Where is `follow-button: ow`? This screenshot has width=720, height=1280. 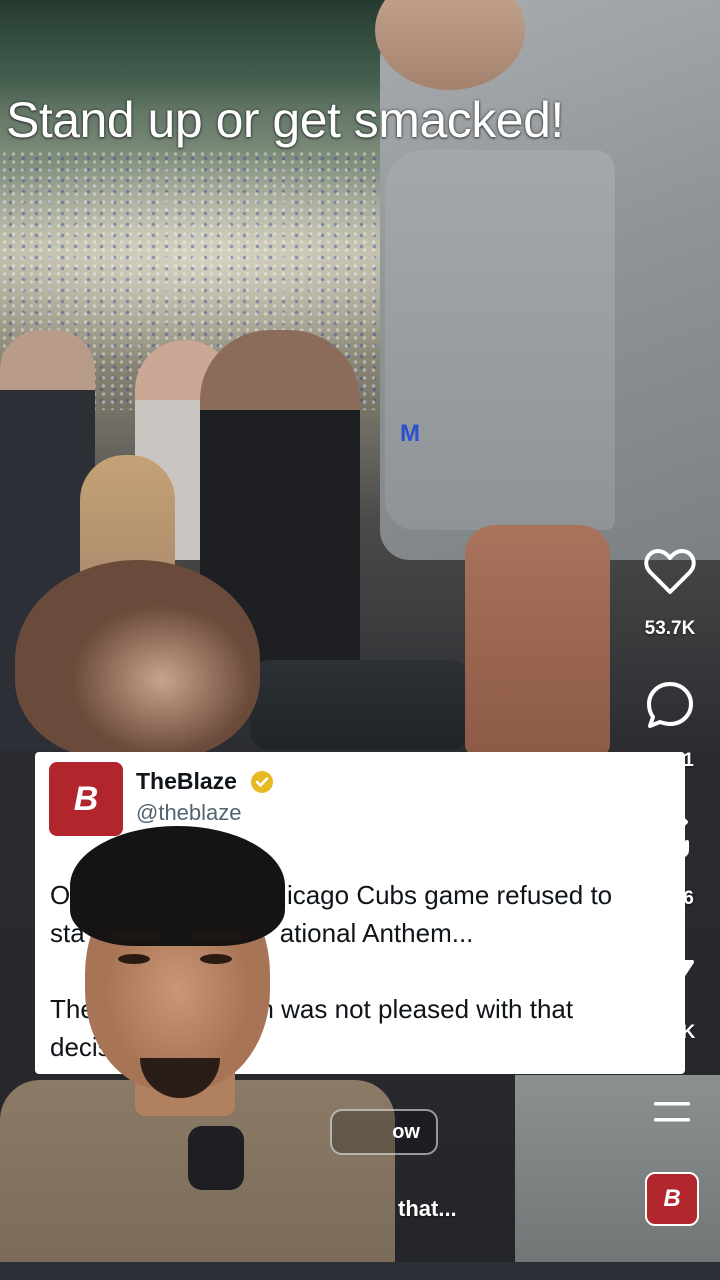 follow-button: ow is located at coordinates (384, 1132).